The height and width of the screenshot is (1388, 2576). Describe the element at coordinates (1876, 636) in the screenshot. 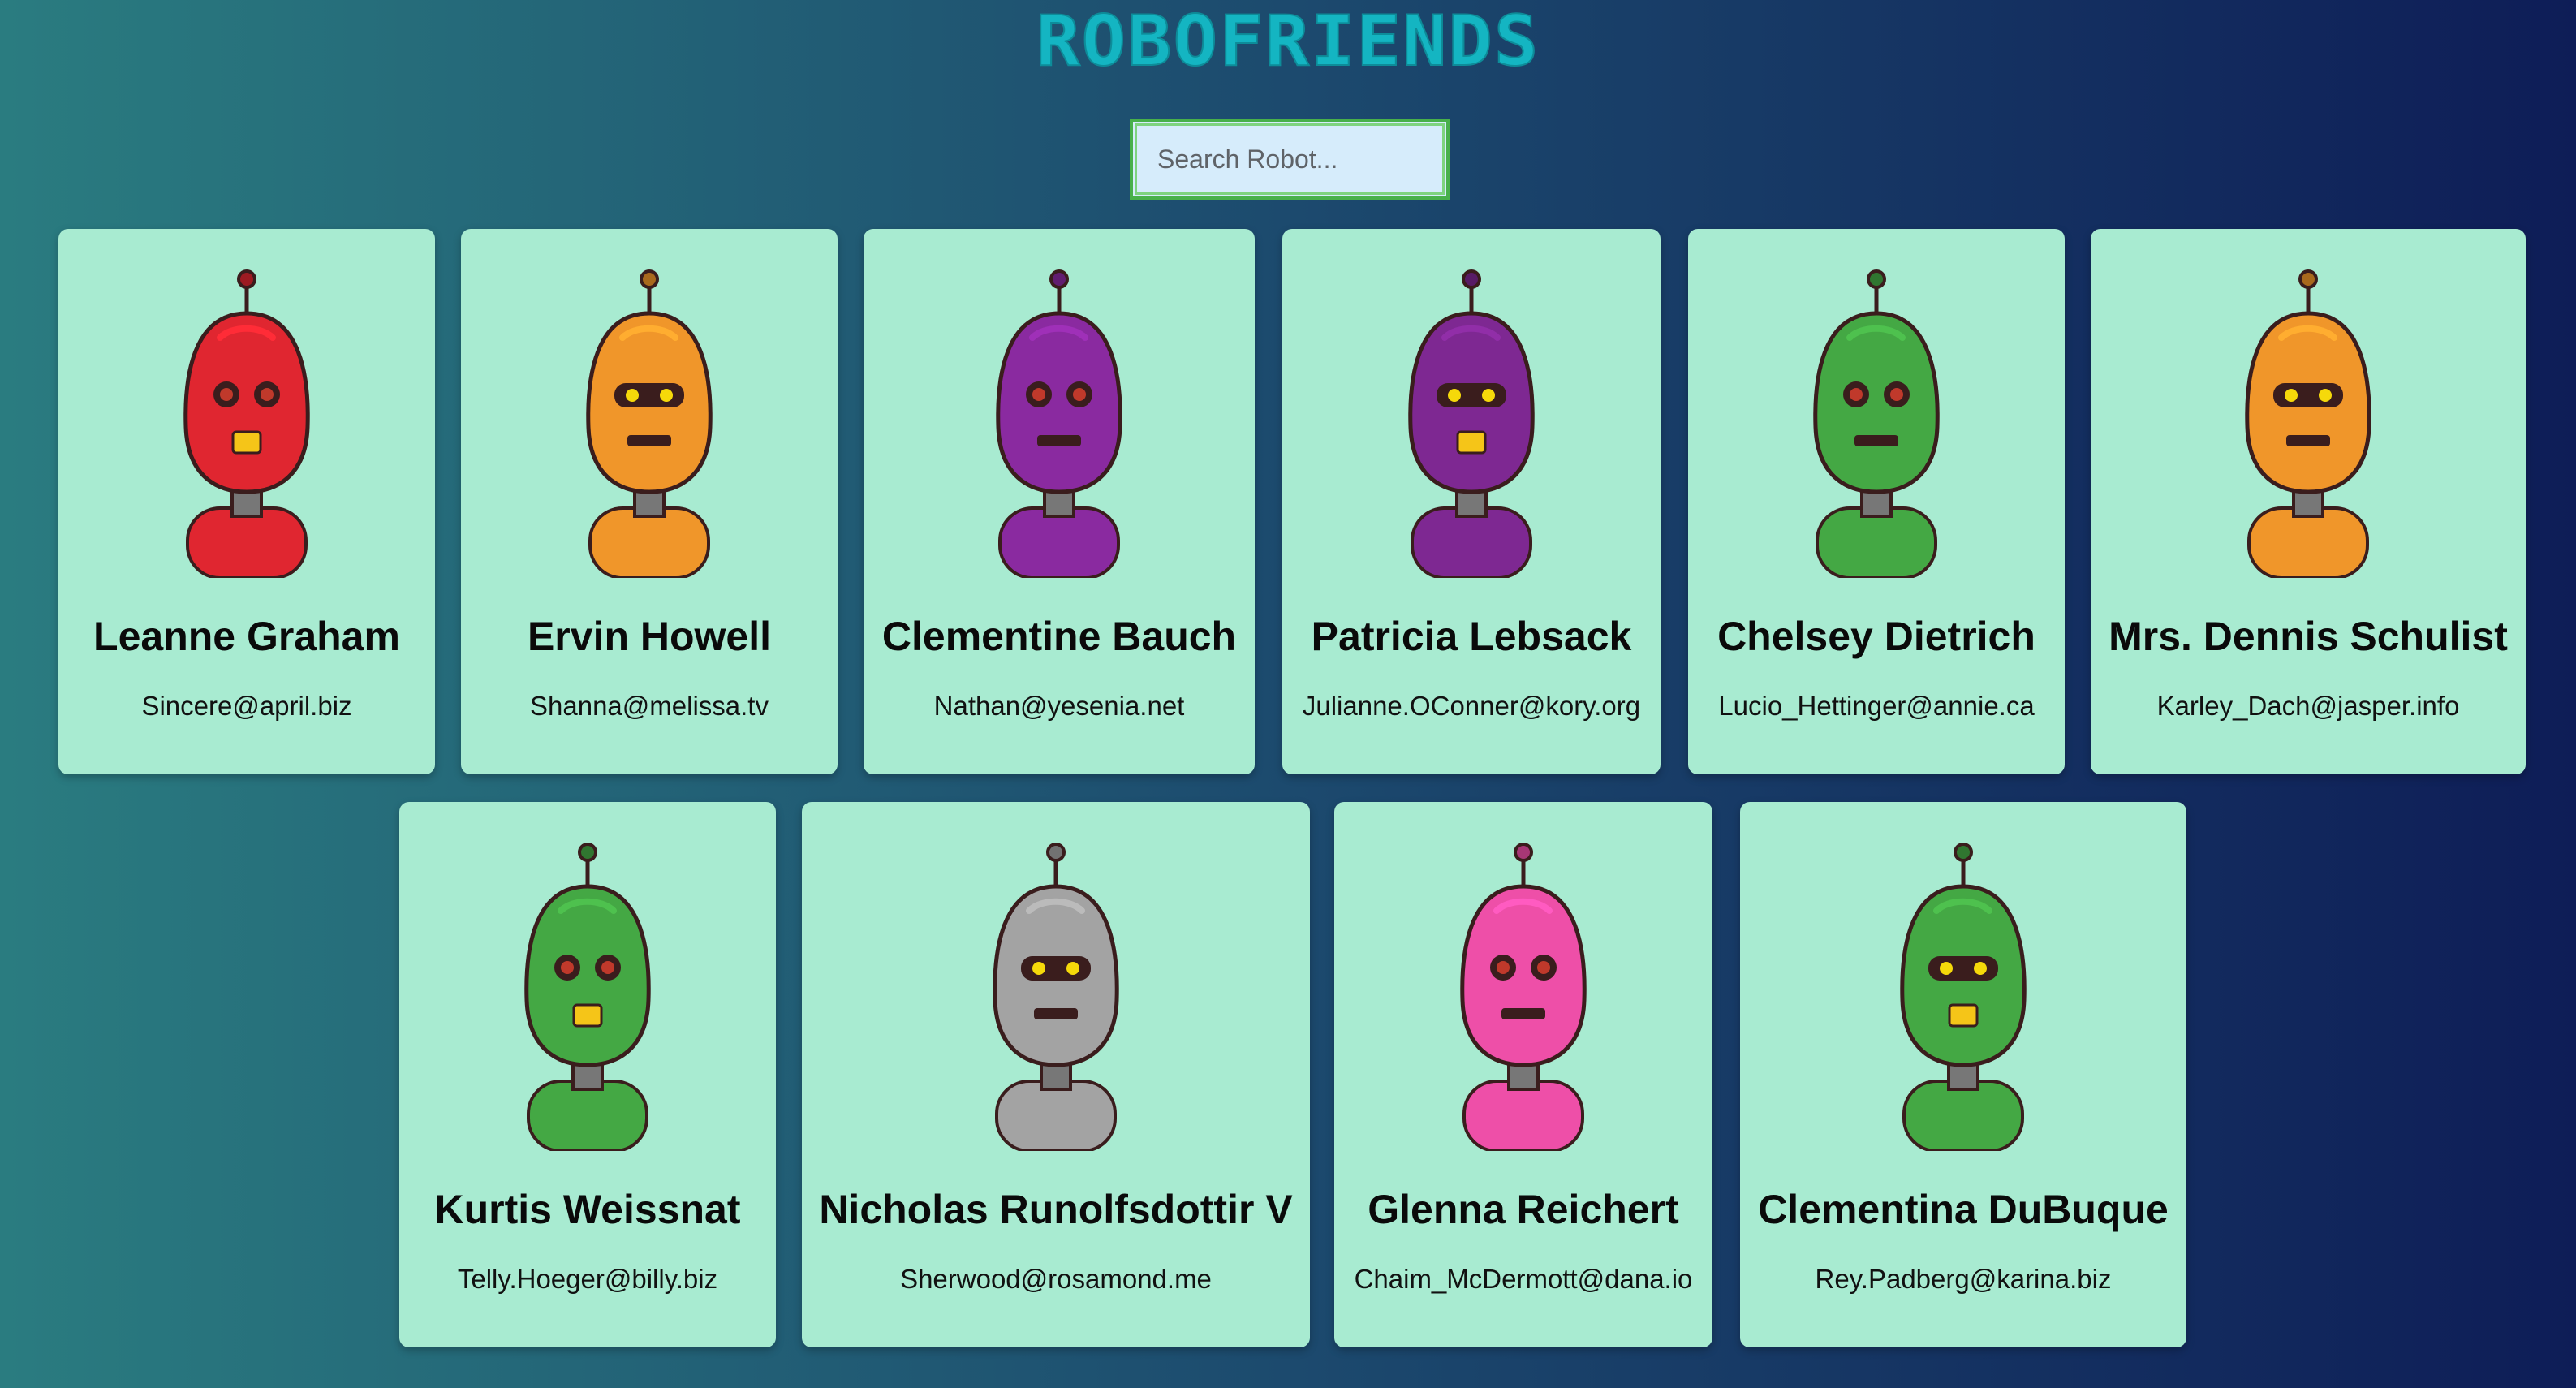

I see `robot-name: Chelsey Dietrich` at that location.